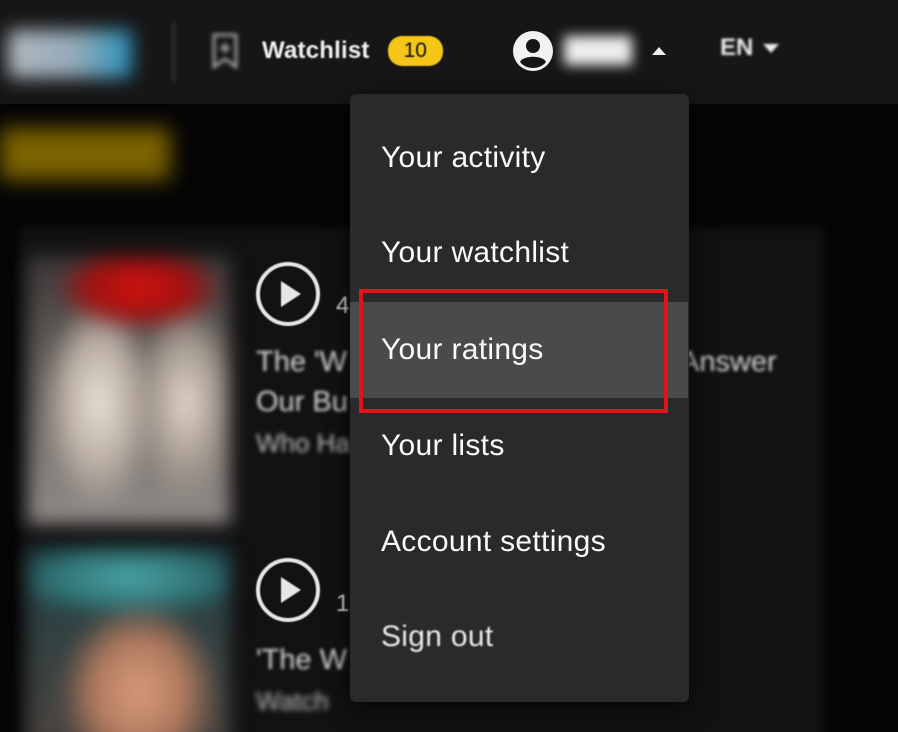 The image size is (898, 732). Describe the element at coordinates (437, 636) in the screenshot. I see `menu-item-label: Sign out` at that location.